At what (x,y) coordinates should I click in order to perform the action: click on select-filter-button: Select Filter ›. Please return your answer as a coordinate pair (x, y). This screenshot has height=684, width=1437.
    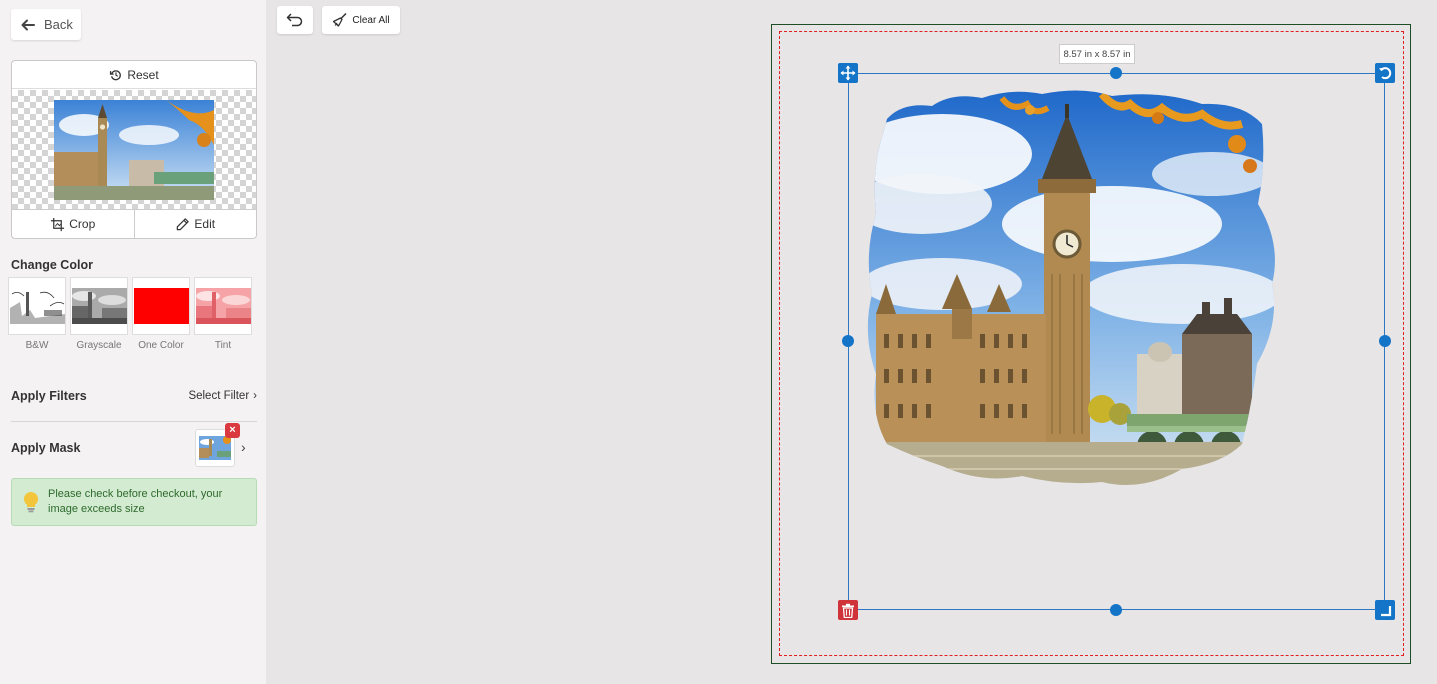
    Looking at the image, I should click on (222, 396).